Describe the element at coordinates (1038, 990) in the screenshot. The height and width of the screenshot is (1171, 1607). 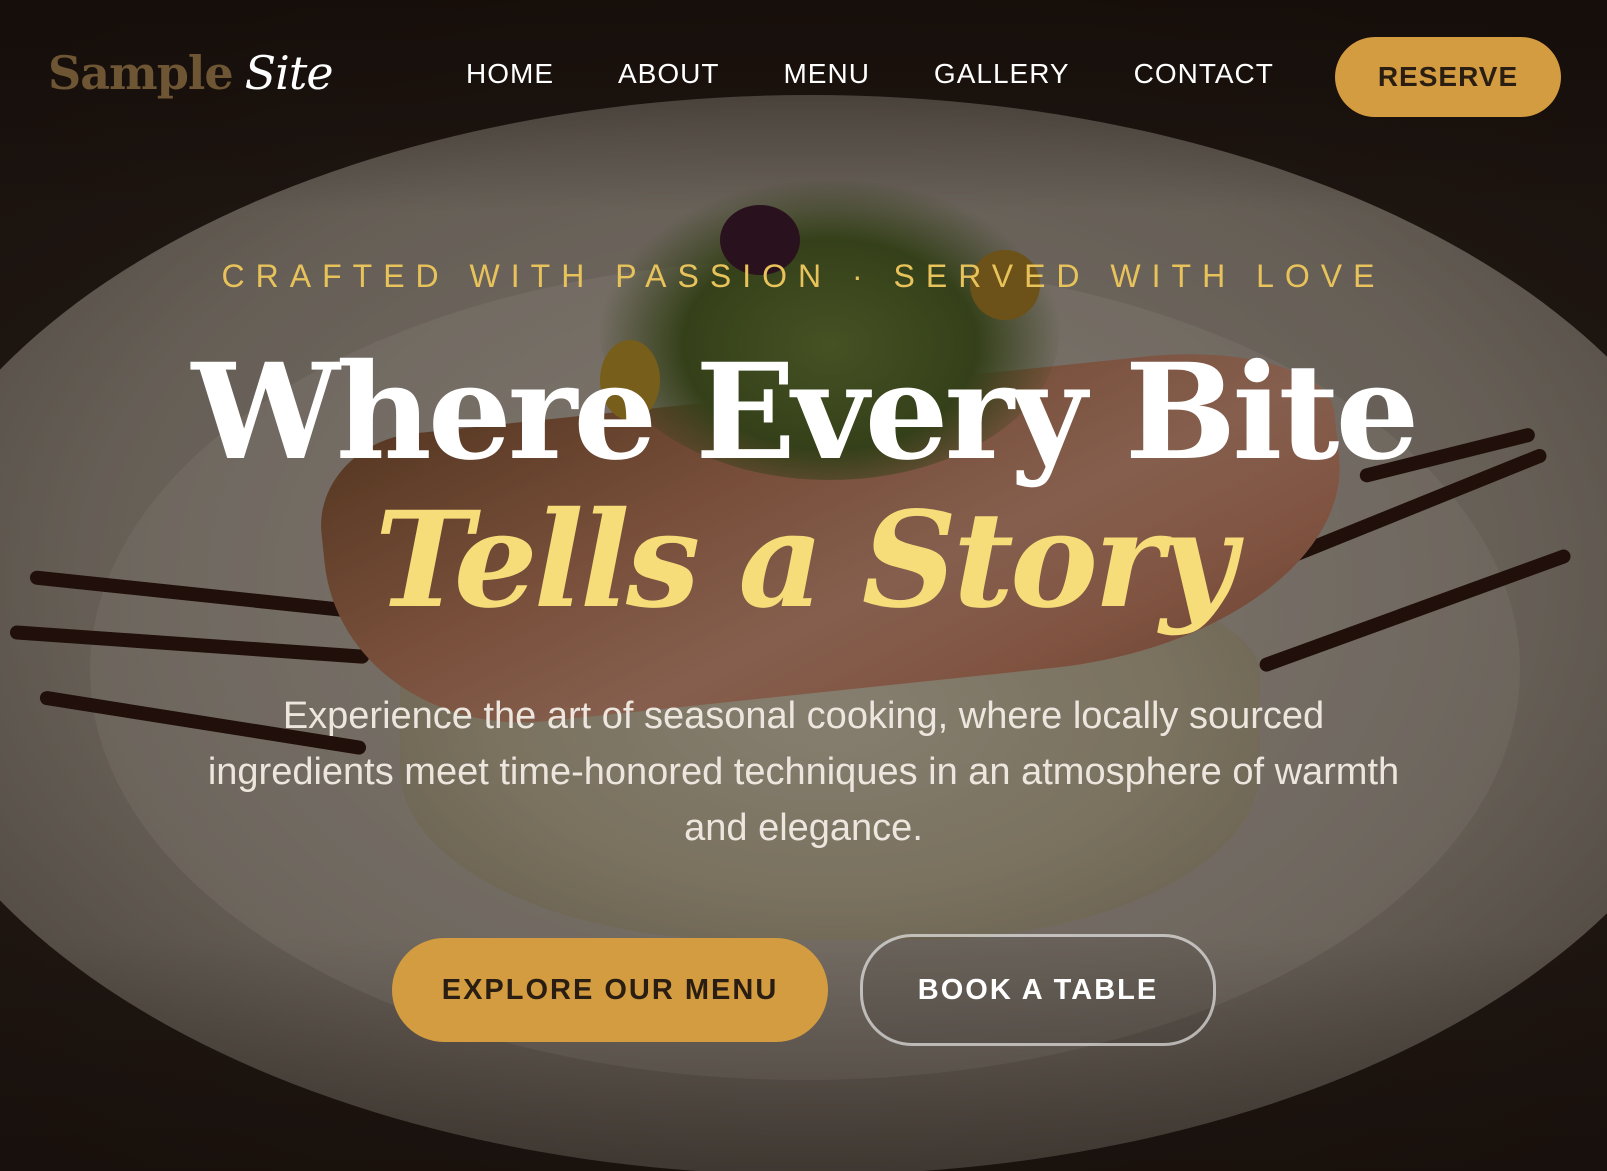
I see `book-table-button: BOOK A TABLE` at that location.